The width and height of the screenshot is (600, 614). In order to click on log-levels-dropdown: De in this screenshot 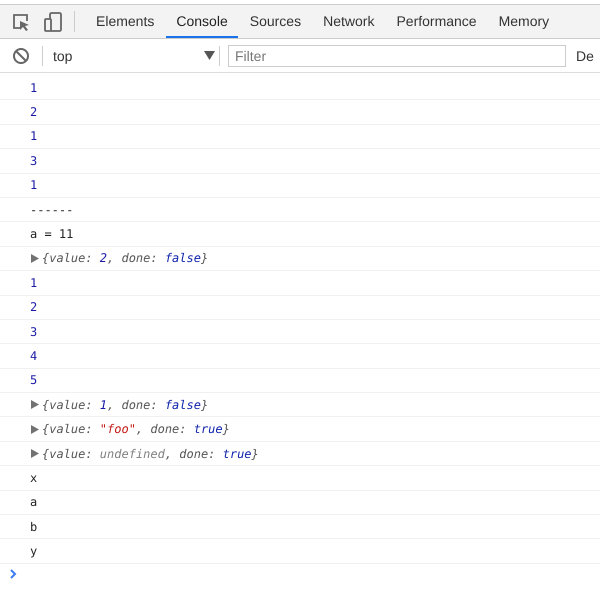, I will do `click(585, 56)`.